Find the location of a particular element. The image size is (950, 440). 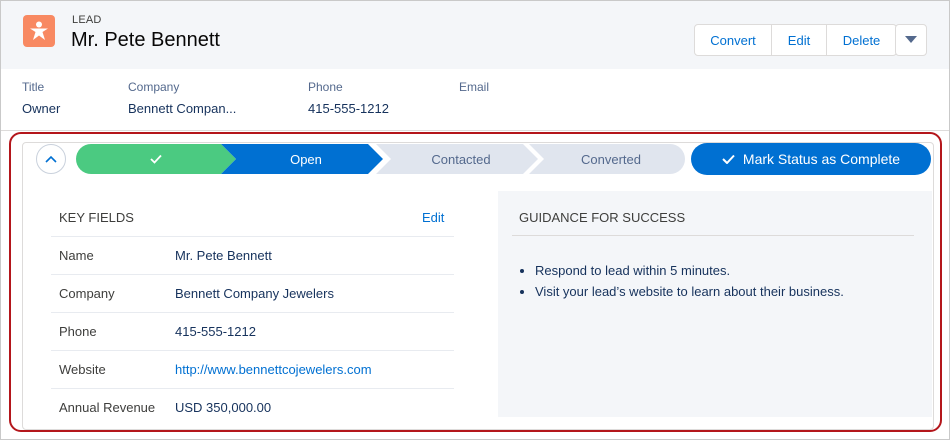

key-field-label: Name is located at coordinates (76, 255).